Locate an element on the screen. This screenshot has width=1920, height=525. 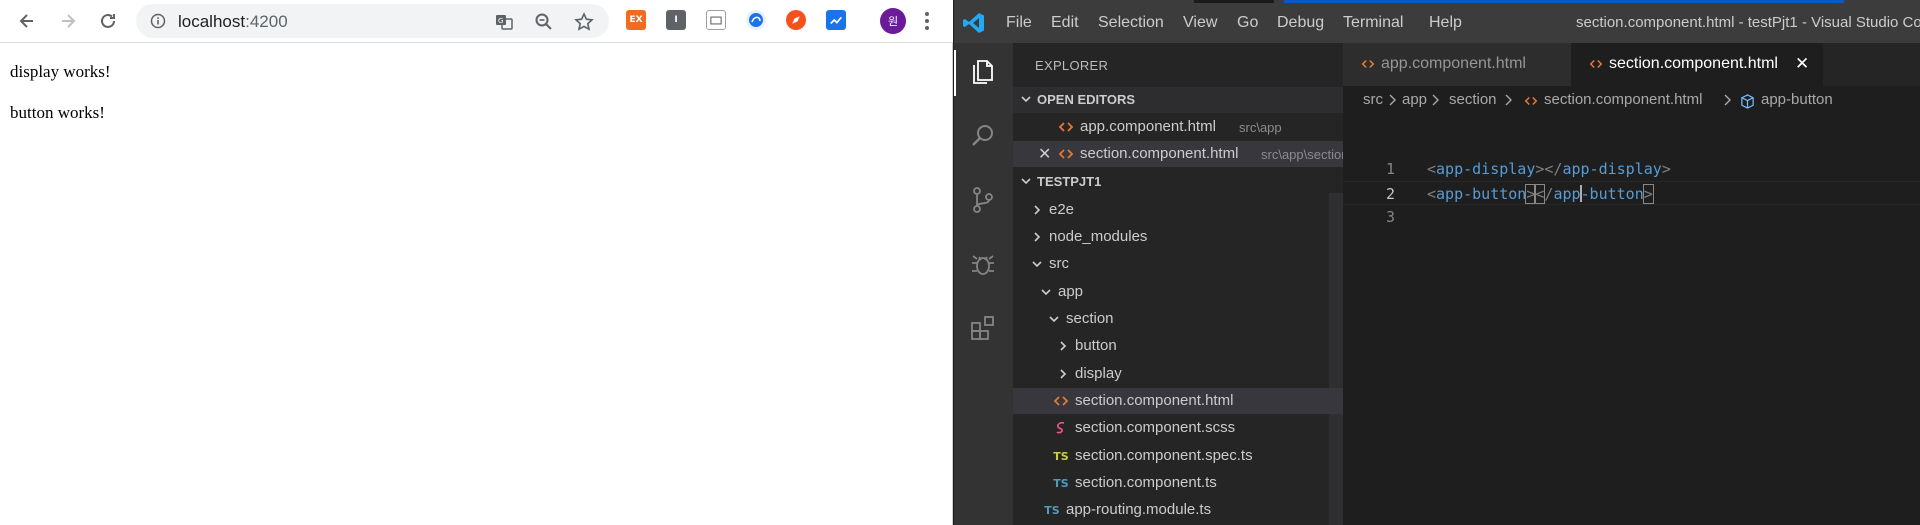
tree-file-section-ts: TS section.component.ts is located at coordinates (1178, 483).